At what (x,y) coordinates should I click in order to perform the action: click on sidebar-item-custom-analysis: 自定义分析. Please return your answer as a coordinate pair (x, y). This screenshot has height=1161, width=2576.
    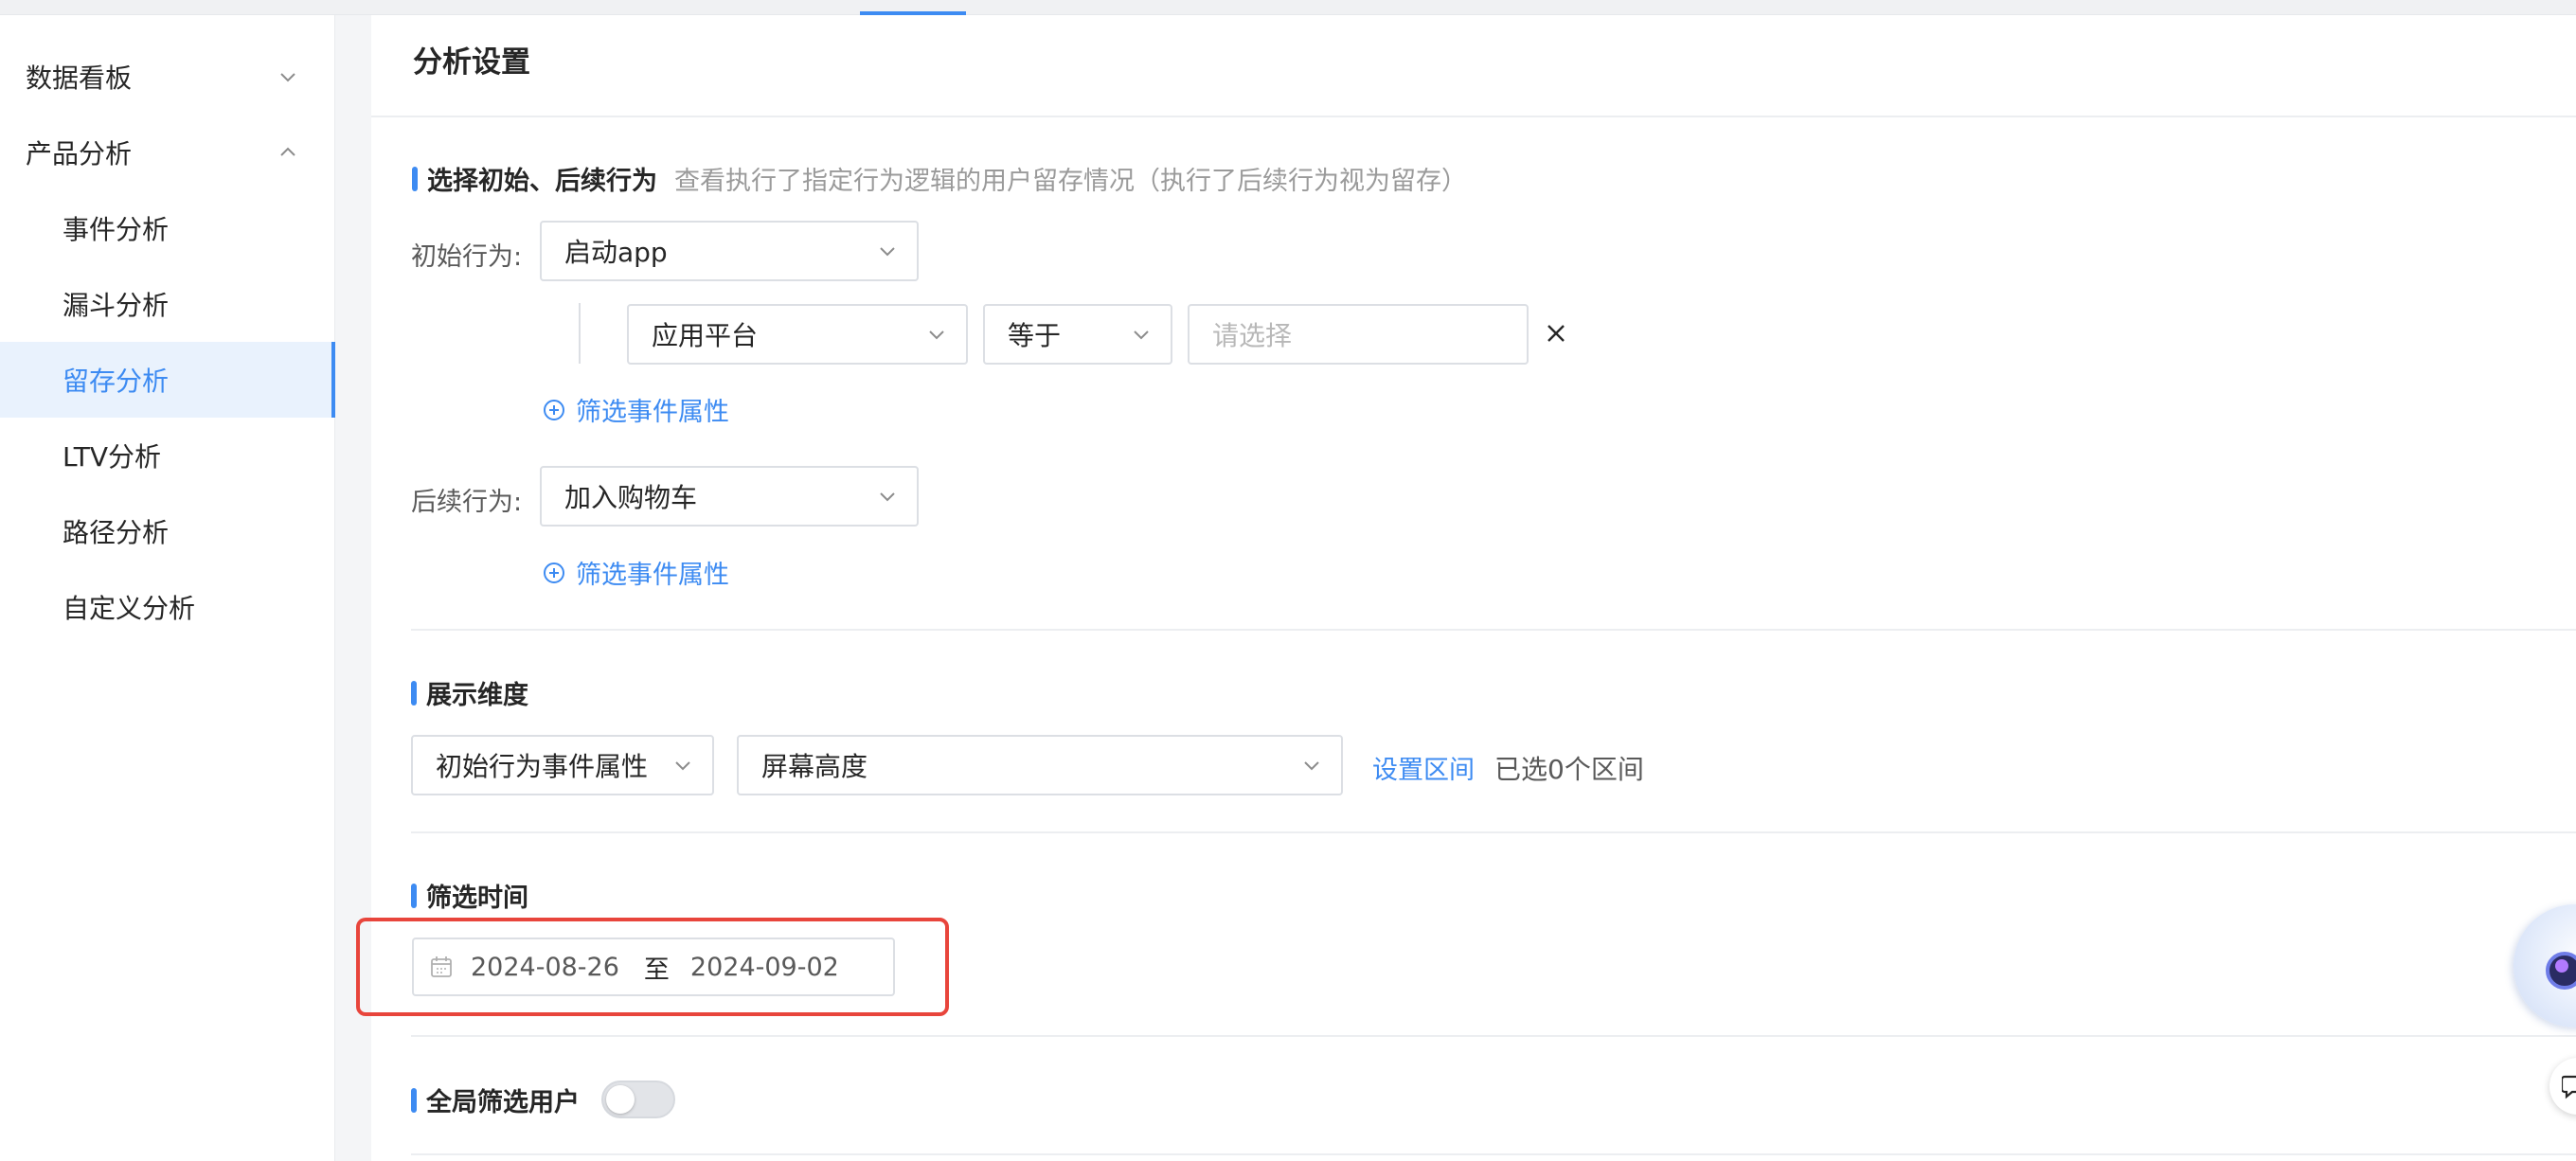
    Looking at the image, I should click on (167, 607).